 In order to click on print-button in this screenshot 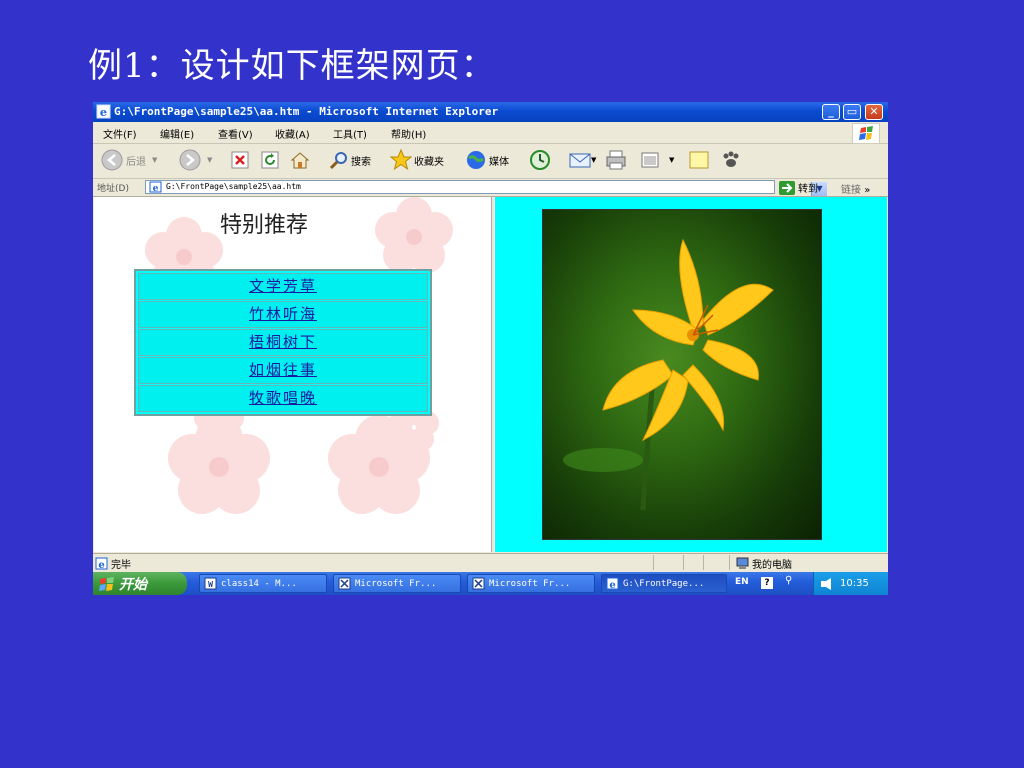, I will do `click(616, 160)`.